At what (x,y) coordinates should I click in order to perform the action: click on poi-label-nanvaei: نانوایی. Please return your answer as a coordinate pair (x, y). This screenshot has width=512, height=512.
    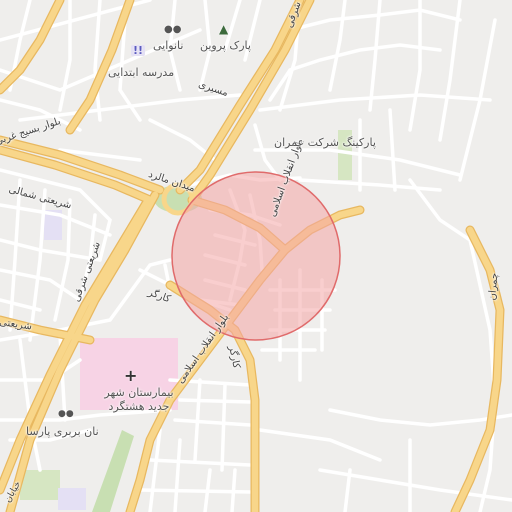
    Looking at the image, I should click on (168, 45).